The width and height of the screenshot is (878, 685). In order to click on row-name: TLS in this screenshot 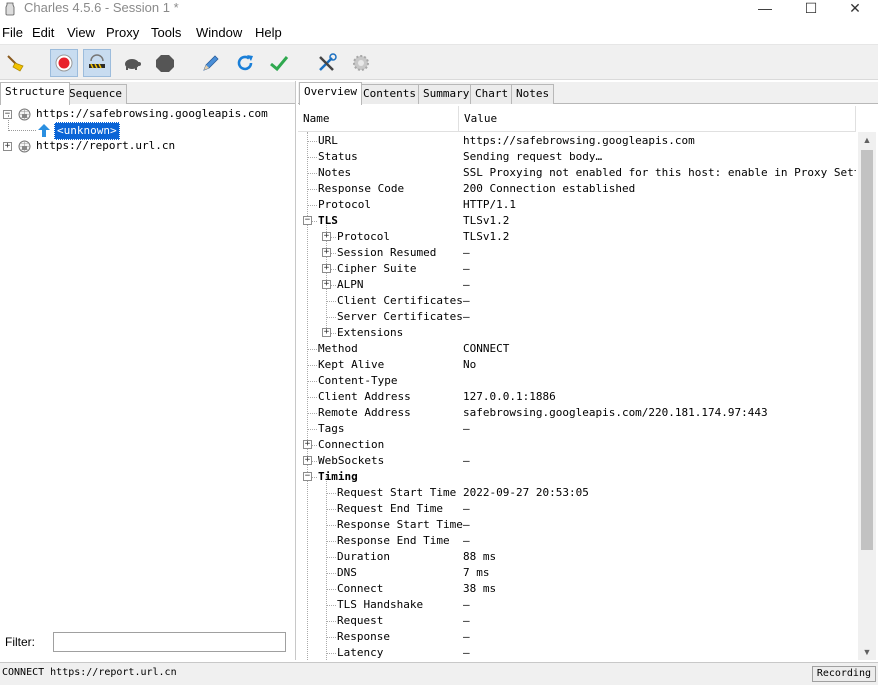, I will do `click(328, 220)`.